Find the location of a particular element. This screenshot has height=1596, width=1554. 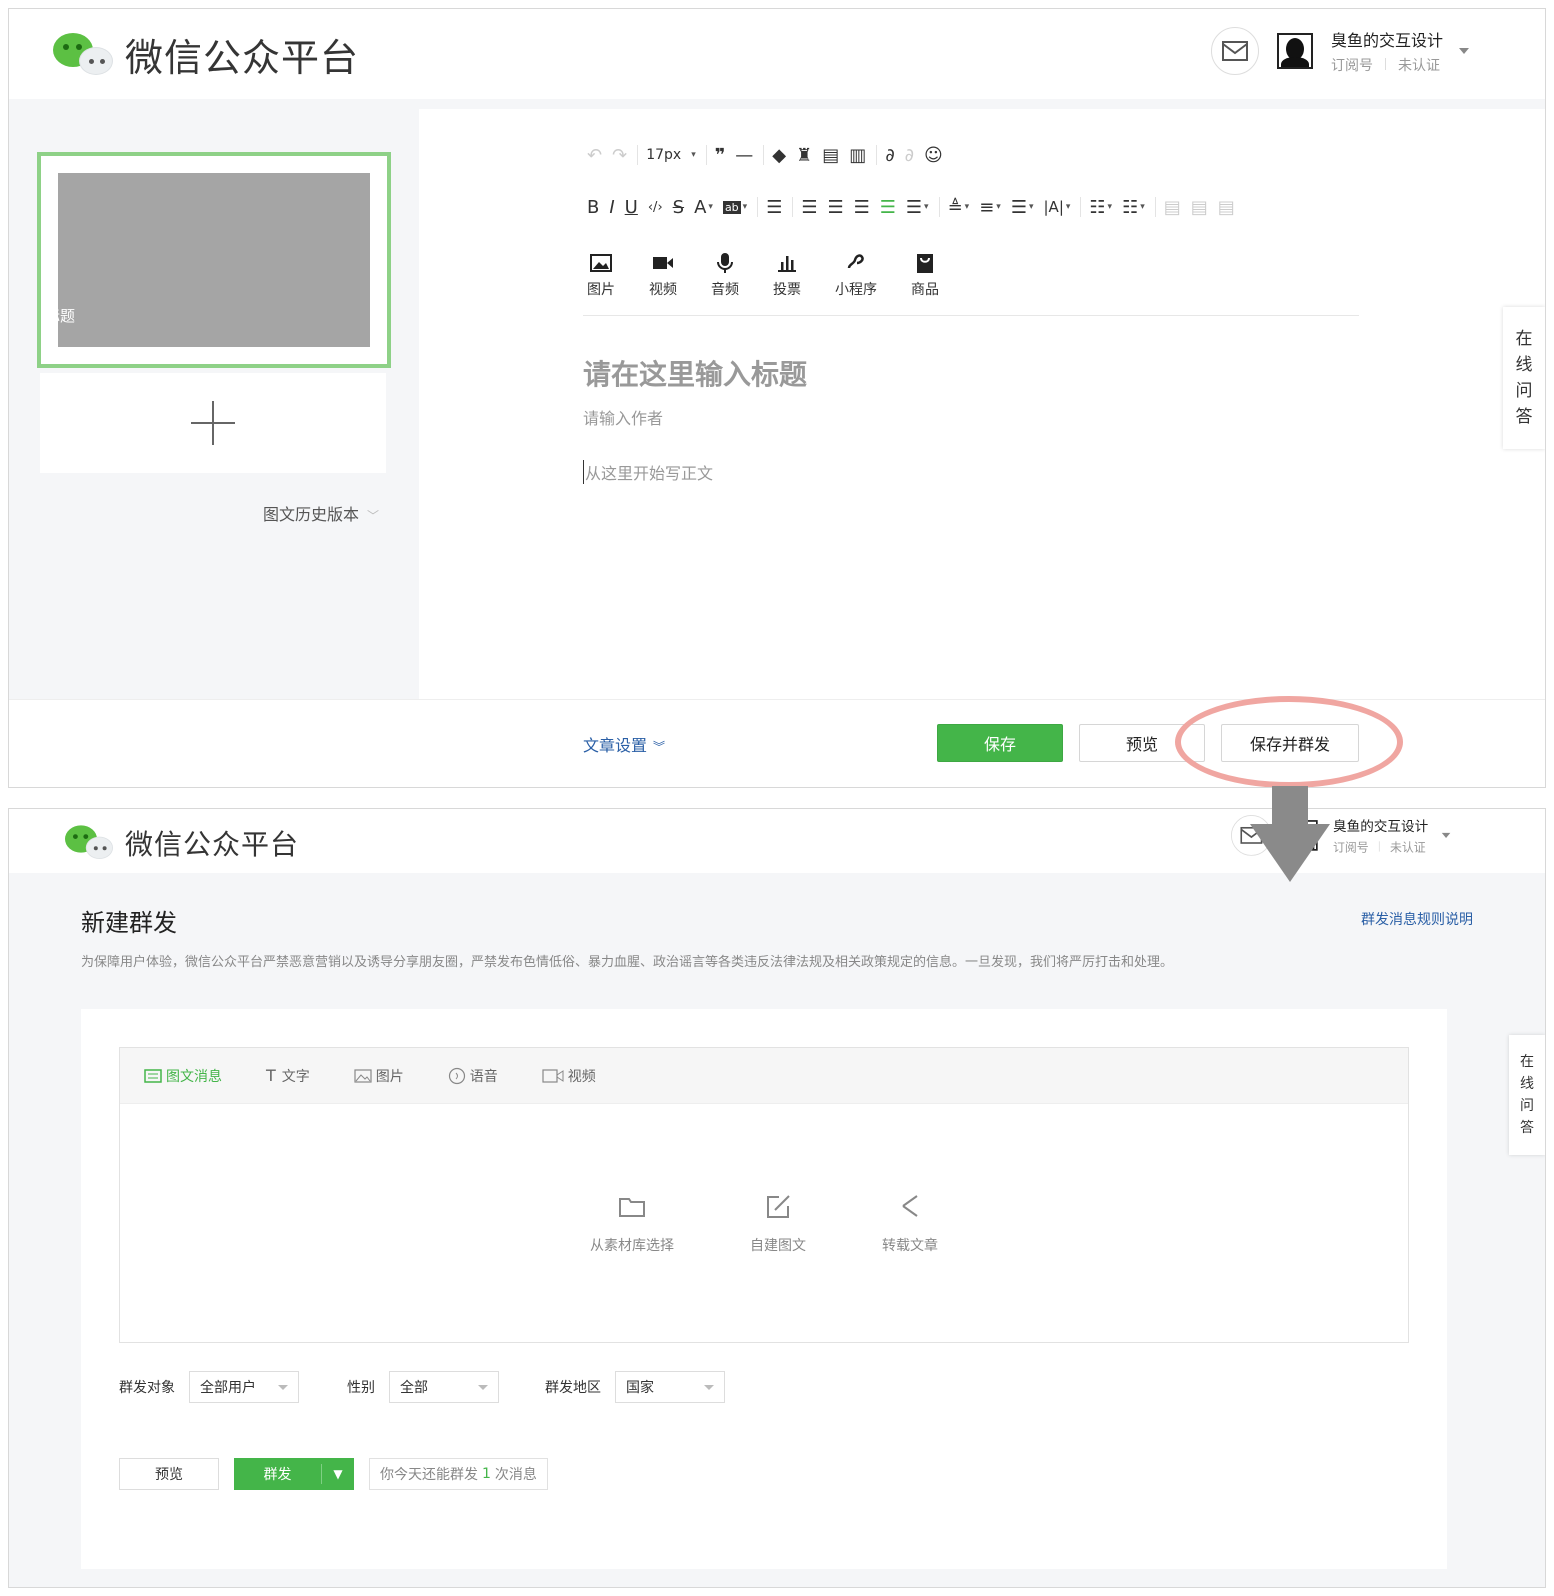

paragraph-spacing-icon: ☰ ▾ is located at coordinates (917, 207).